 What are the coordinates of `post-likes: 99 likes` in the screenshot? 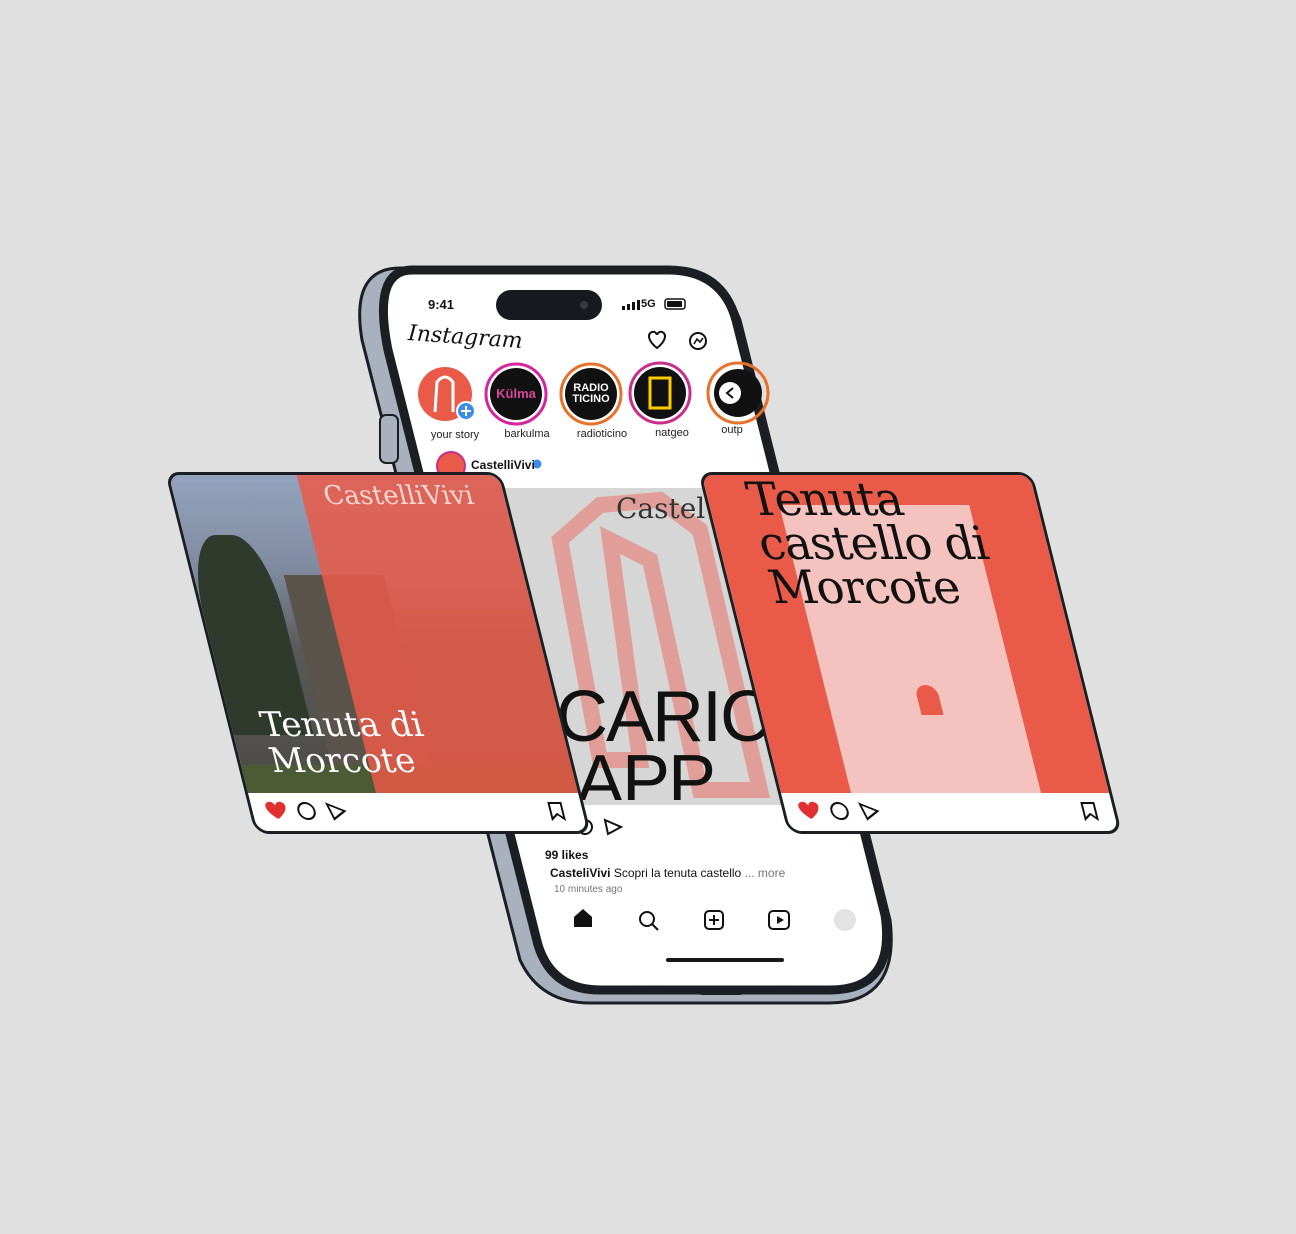 It's located at (567, 855).